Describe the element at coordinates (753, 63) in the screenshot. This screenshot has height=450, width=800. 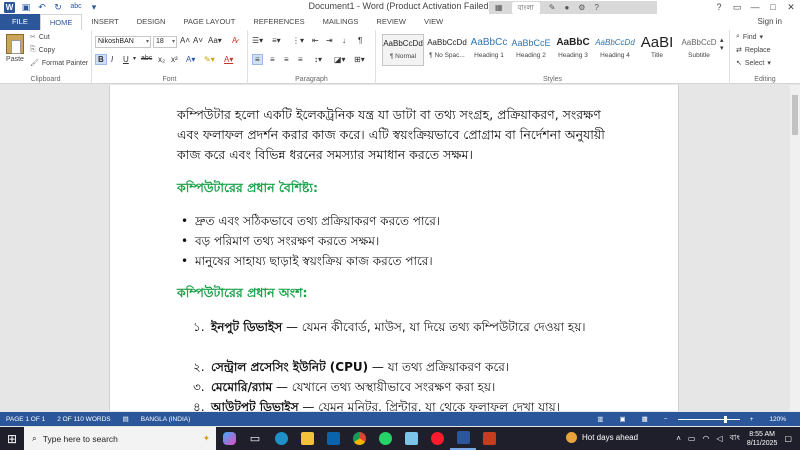
I see `select-button: ↖ Select ▾` at that location.